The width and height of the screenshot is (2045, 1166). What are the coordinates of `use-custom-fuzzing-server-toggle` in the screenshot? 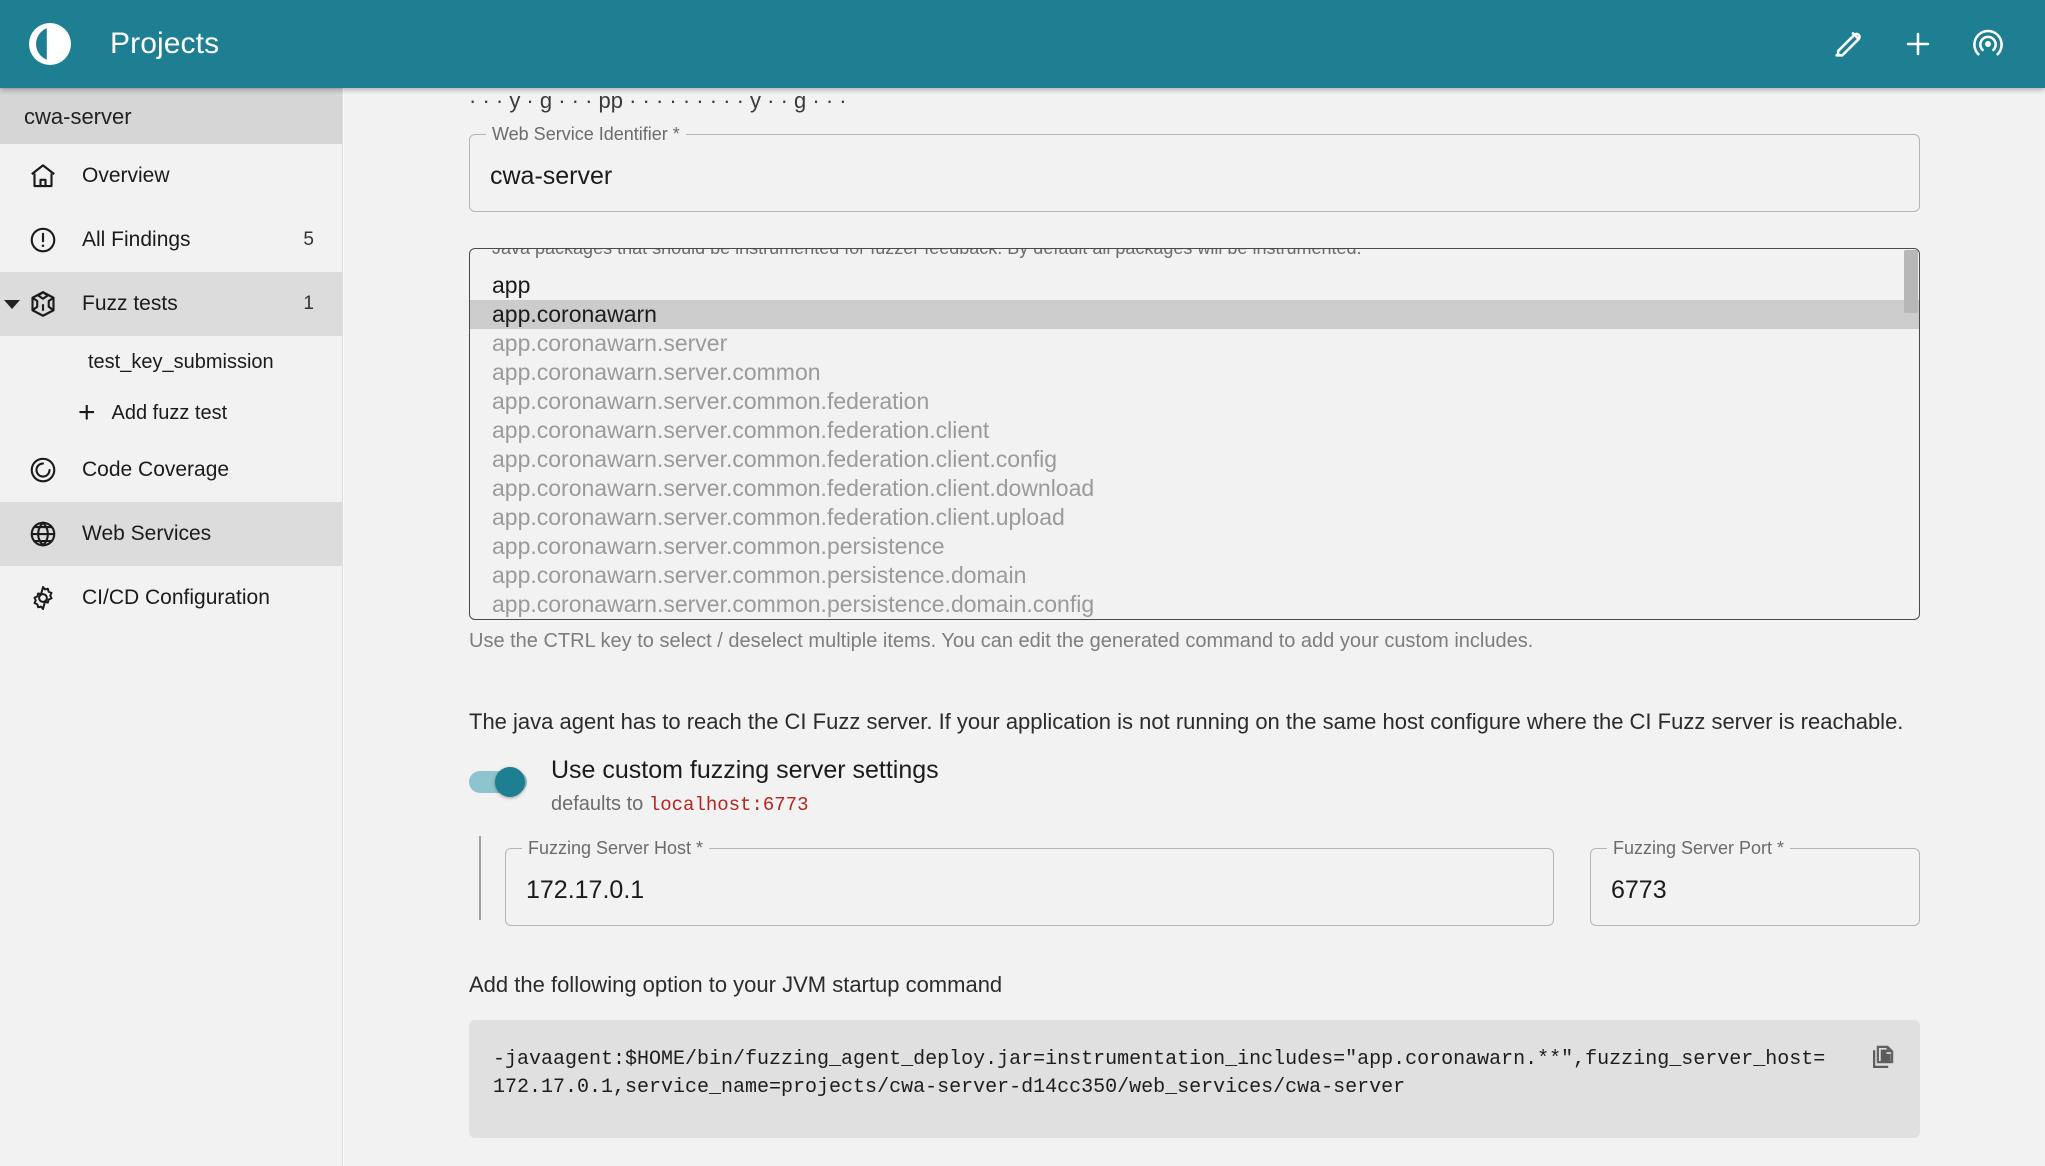 It's located at (498, 782).